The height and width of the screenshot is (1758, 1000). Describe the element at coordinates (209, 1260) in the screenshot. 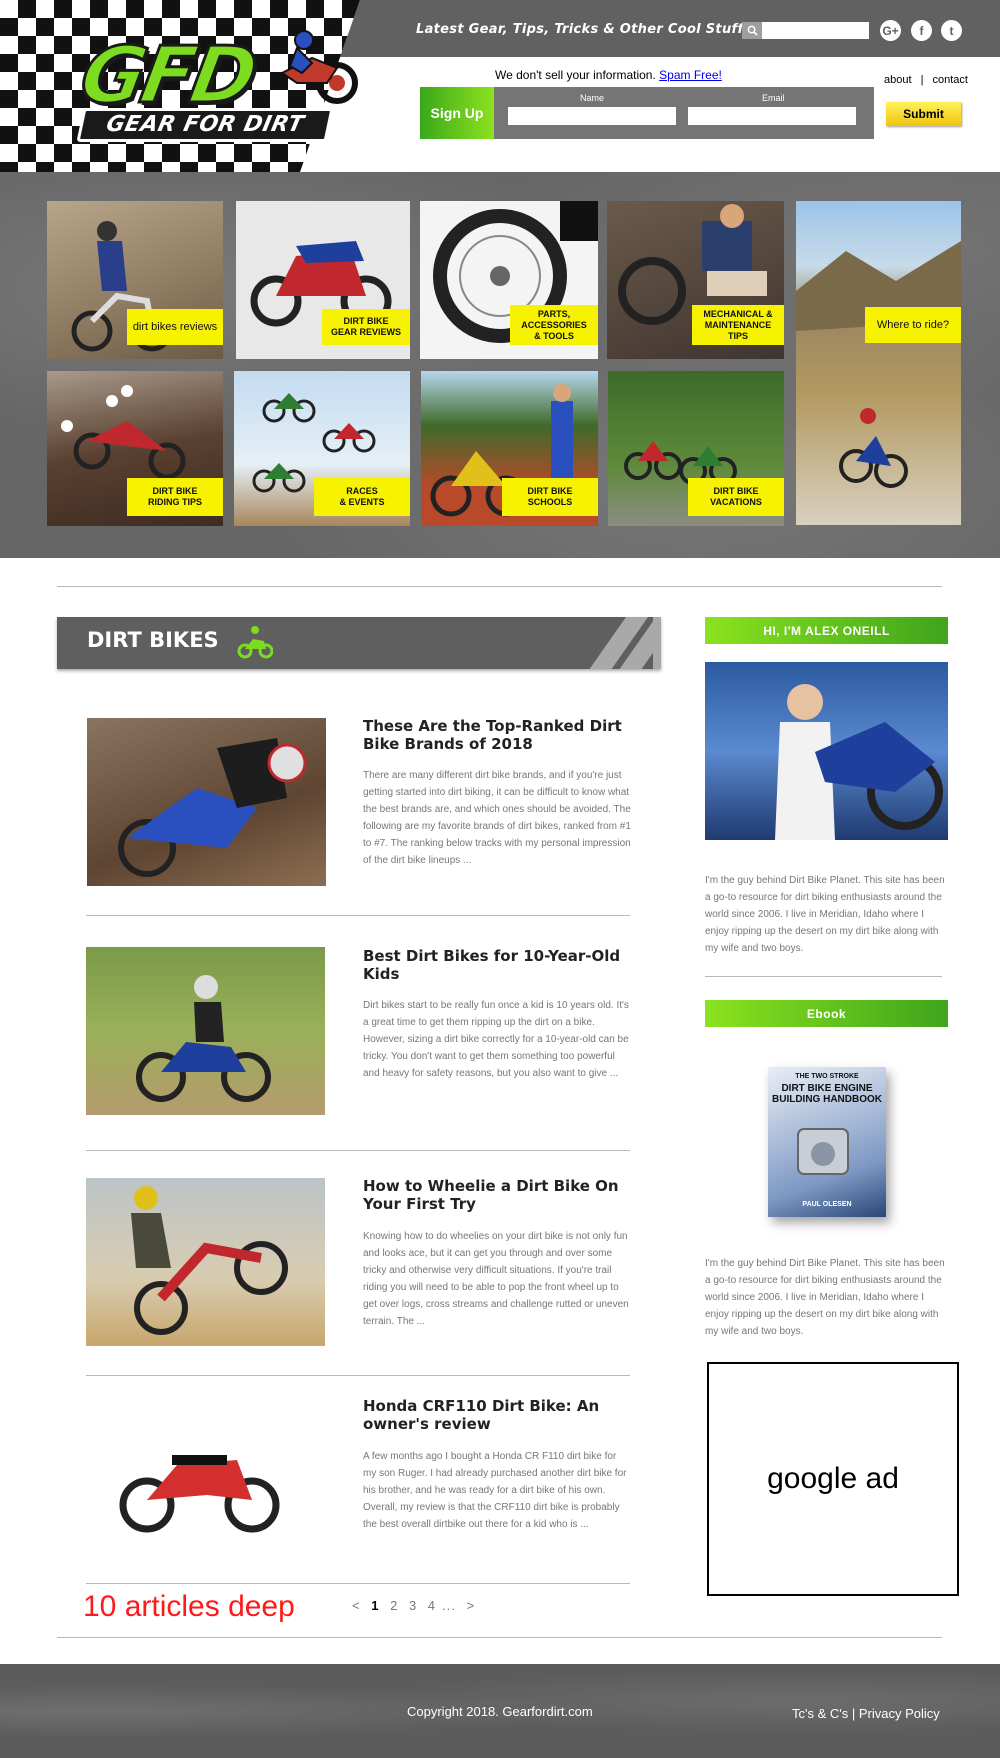

I see `wheelie-photo` at that location.